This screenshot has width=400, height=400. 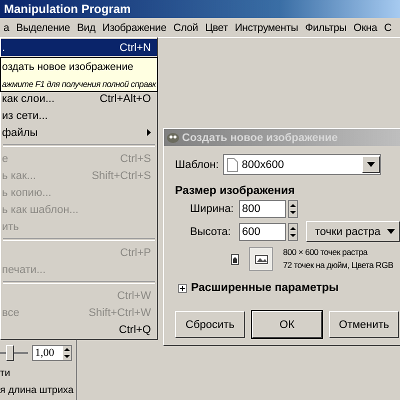 I want to click on menu-item: Выделение, so click(x=43, y=28).